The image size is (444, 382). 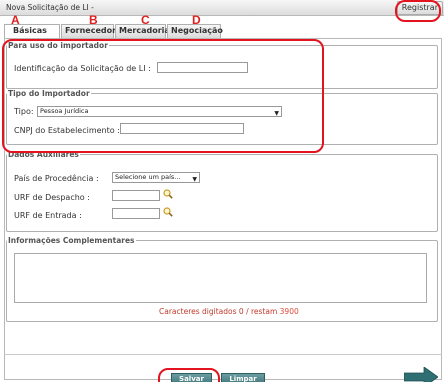 What do you see at coordinates (289, 311) in the screenshot?
I see `remaining-count: 3900` at bounding box center [289, 311].